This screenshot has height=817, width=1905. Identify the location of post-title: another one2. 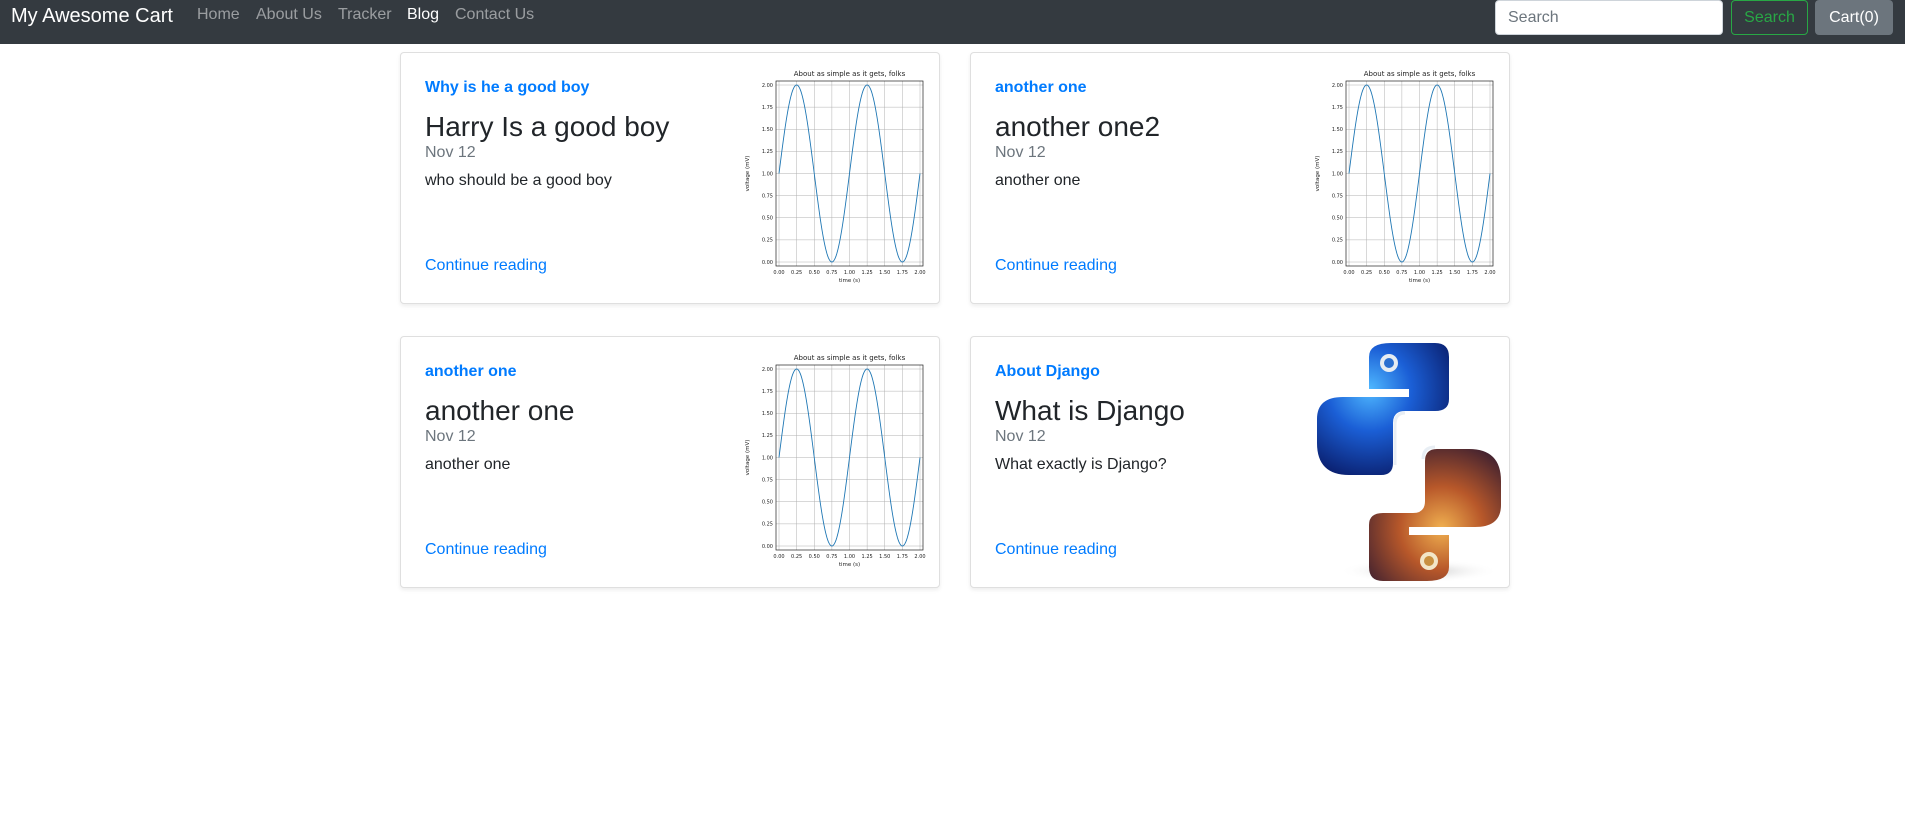
(1078, 126).